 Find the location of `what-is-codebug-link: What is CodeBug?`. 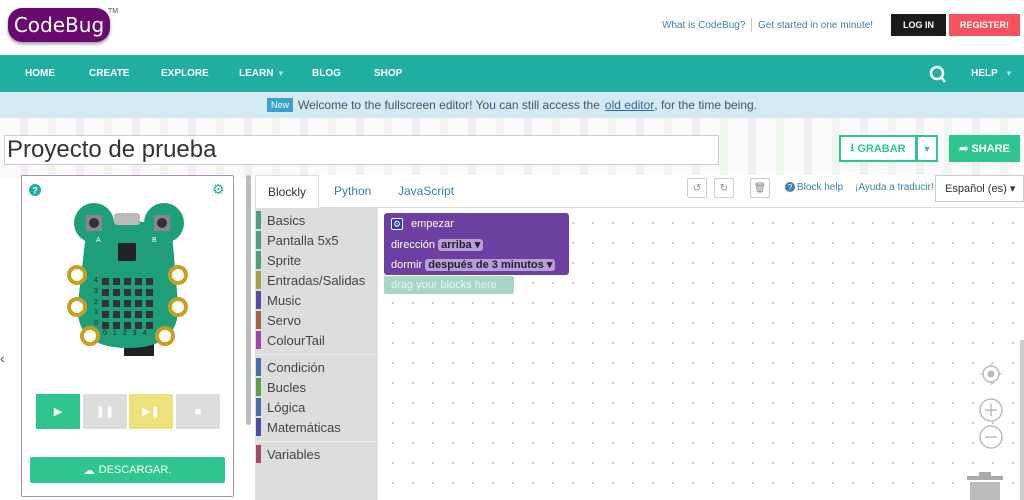

what-is-codebug-link: What is CodeBug? is located at coordinates (703, 25).